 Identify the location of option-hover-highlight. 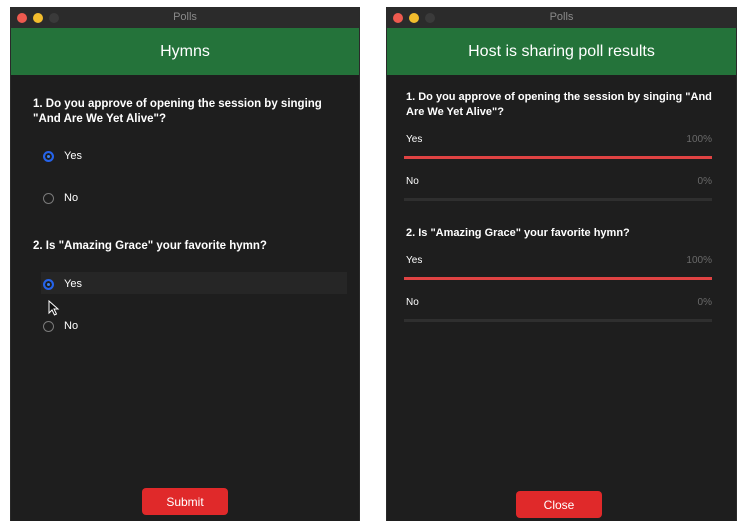
(194, 283).